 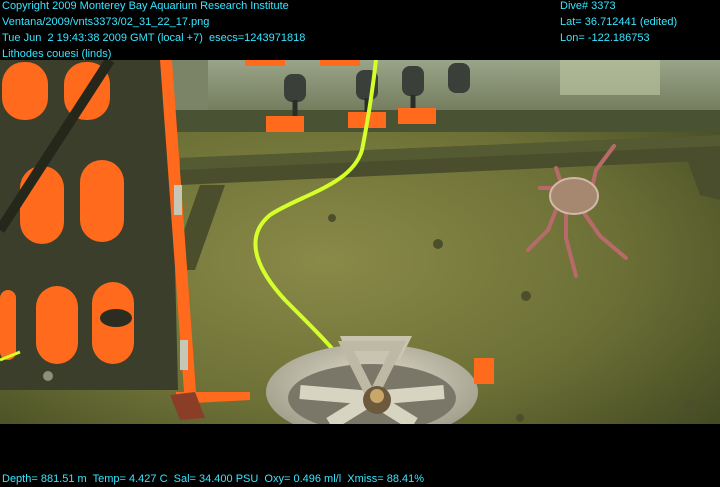 I want to click on filename-line: Ventana/2009/vnts3373/02_31_22_17.png, so click(x=106, y=22).